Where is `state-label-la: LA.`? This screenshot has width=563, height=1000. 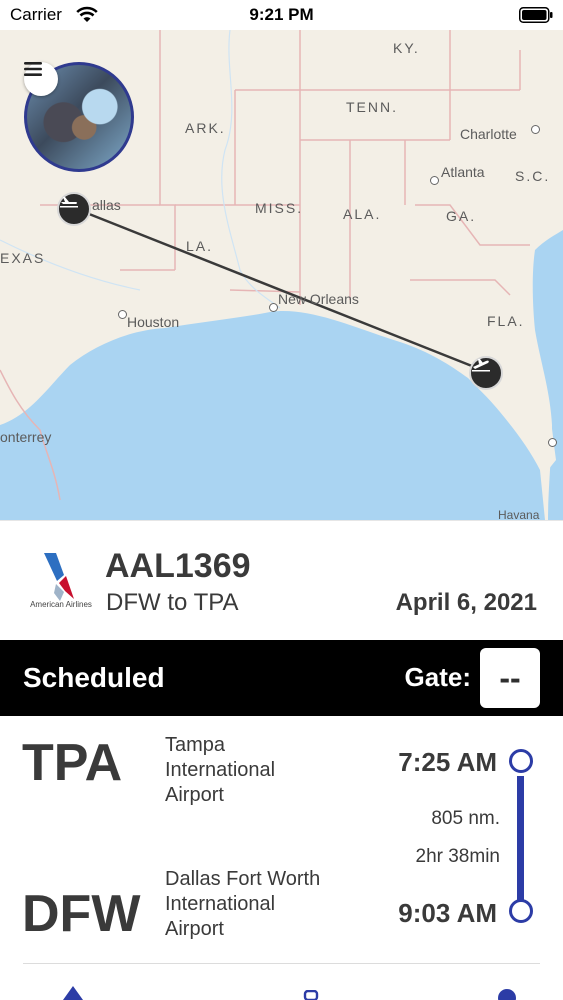 state-label-la: LA. is located at coordinates (200, 246).